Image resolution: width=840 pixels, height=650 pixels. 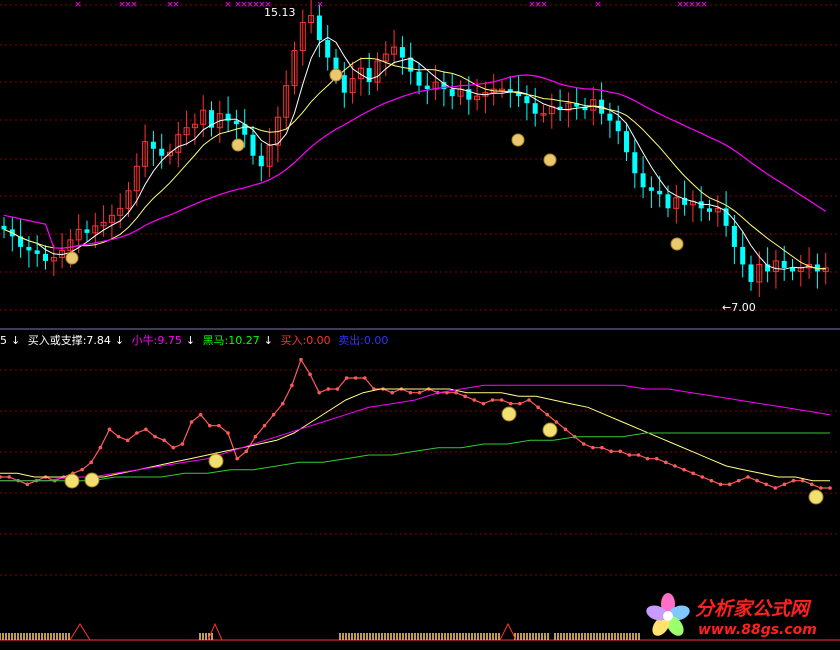 What do you see at coordinates (69, 340) in the screenshot?
I see `legend-buy-support: 买入或支撑:7.84` at bounding box center [69, 340].